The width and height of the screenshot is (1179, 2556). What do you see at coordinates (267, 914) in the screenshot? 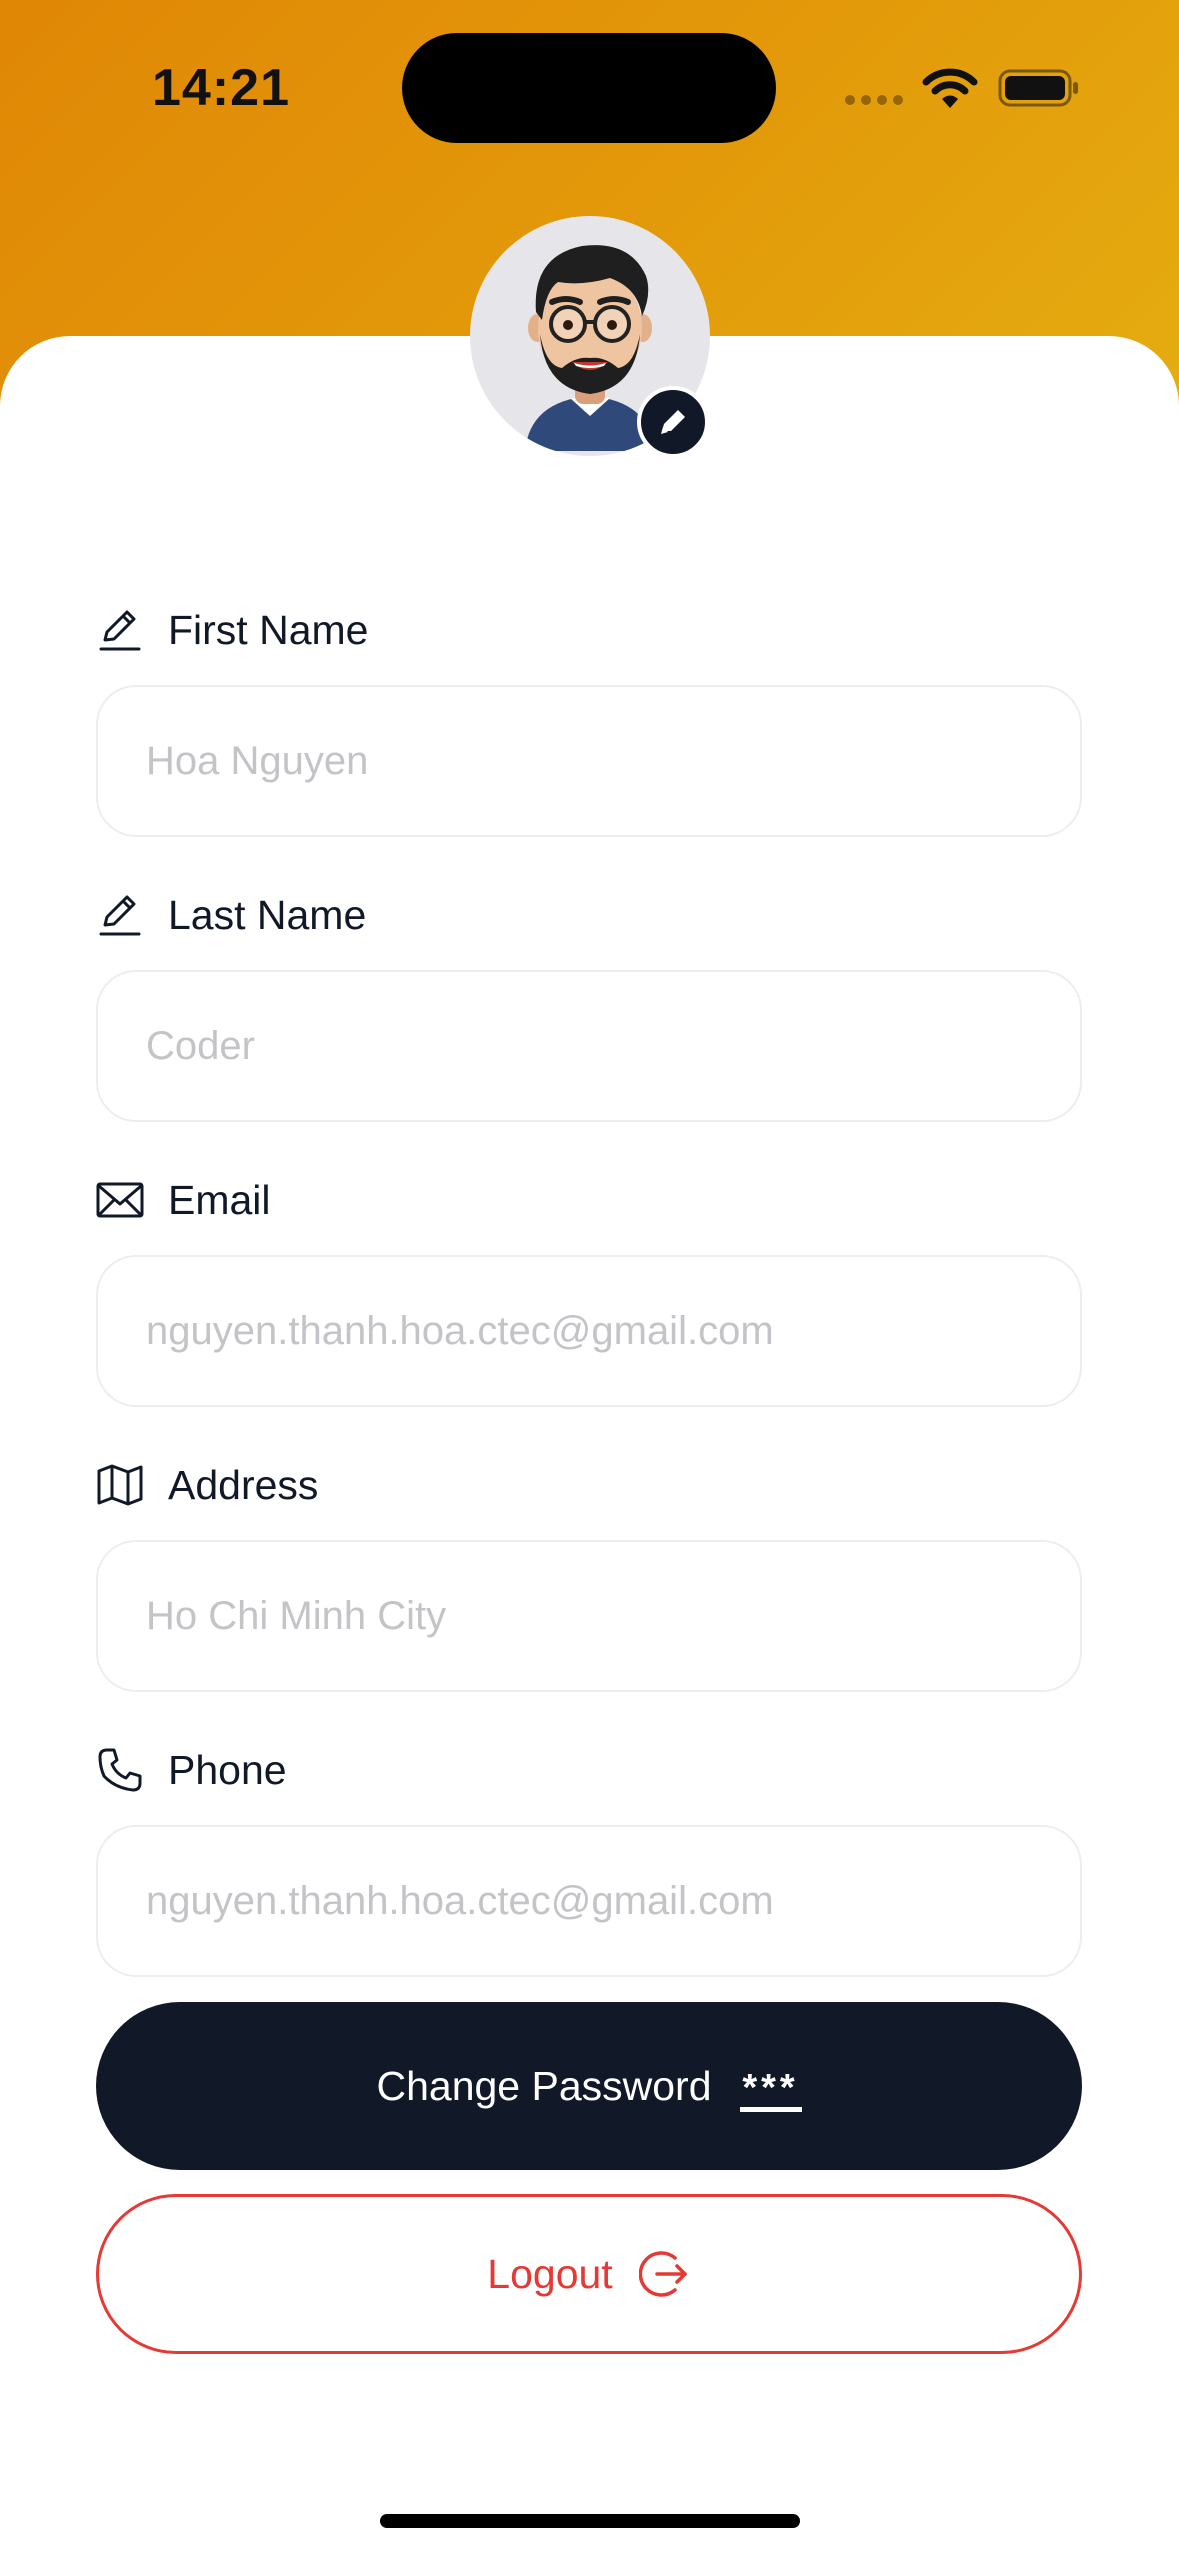
I see `last-name-label-text: Last Name` at bounding box center [267, 914].